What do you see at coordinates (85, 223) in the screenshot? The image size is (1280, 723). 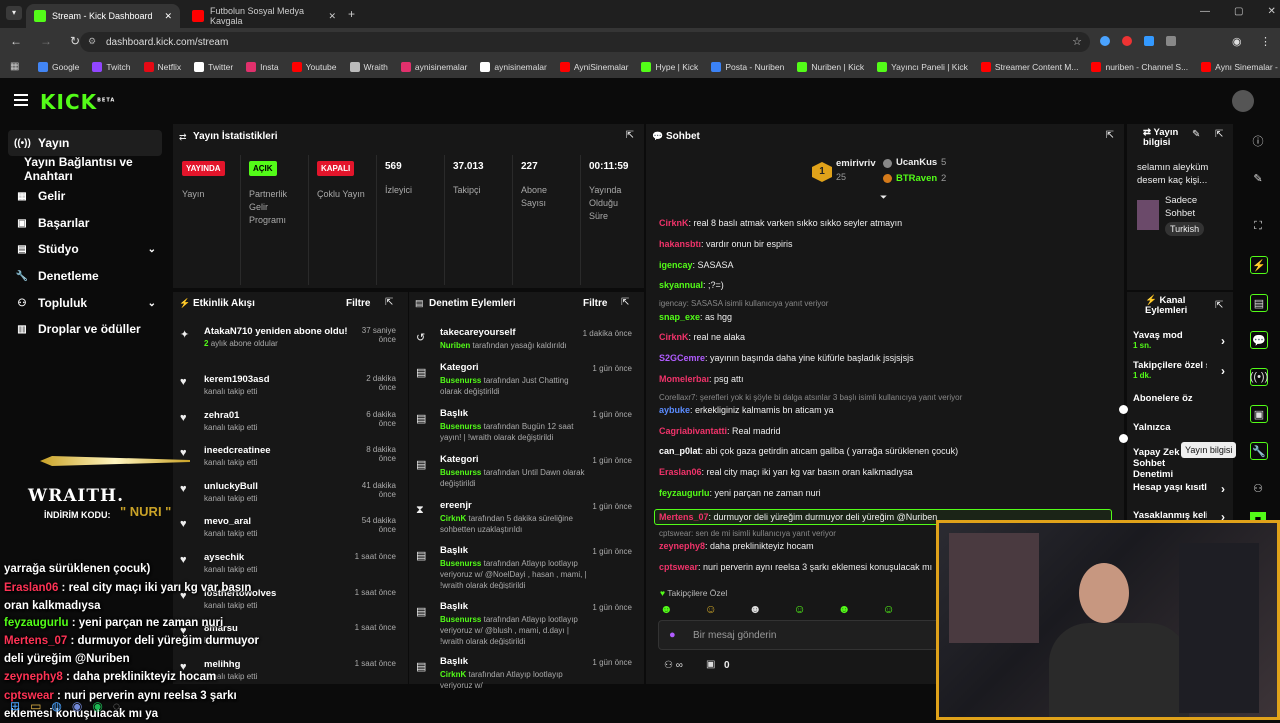 I see `sidebar-item-3: ▣ Başarılar` at bounding box center [85, 223].